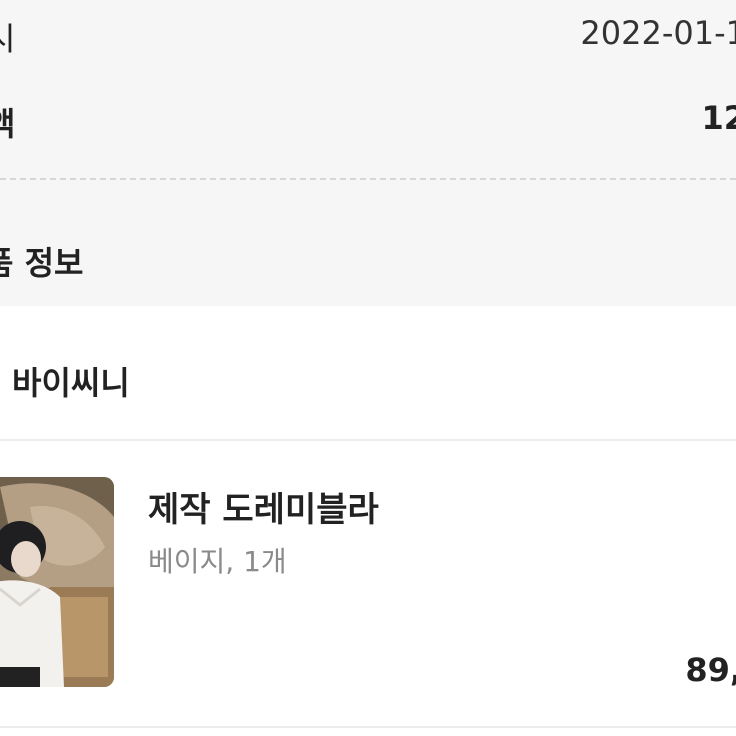 The height and width of the screenshot is (736, 736). I want to click on order-price-label: 액, so click(8, 124).